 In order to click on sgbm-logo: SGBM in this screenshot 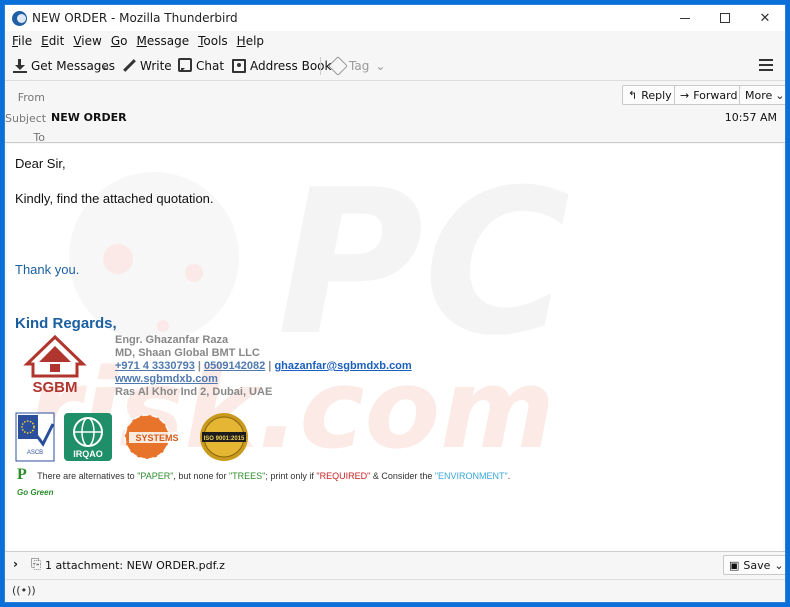, I will do `click(55, 365)`.